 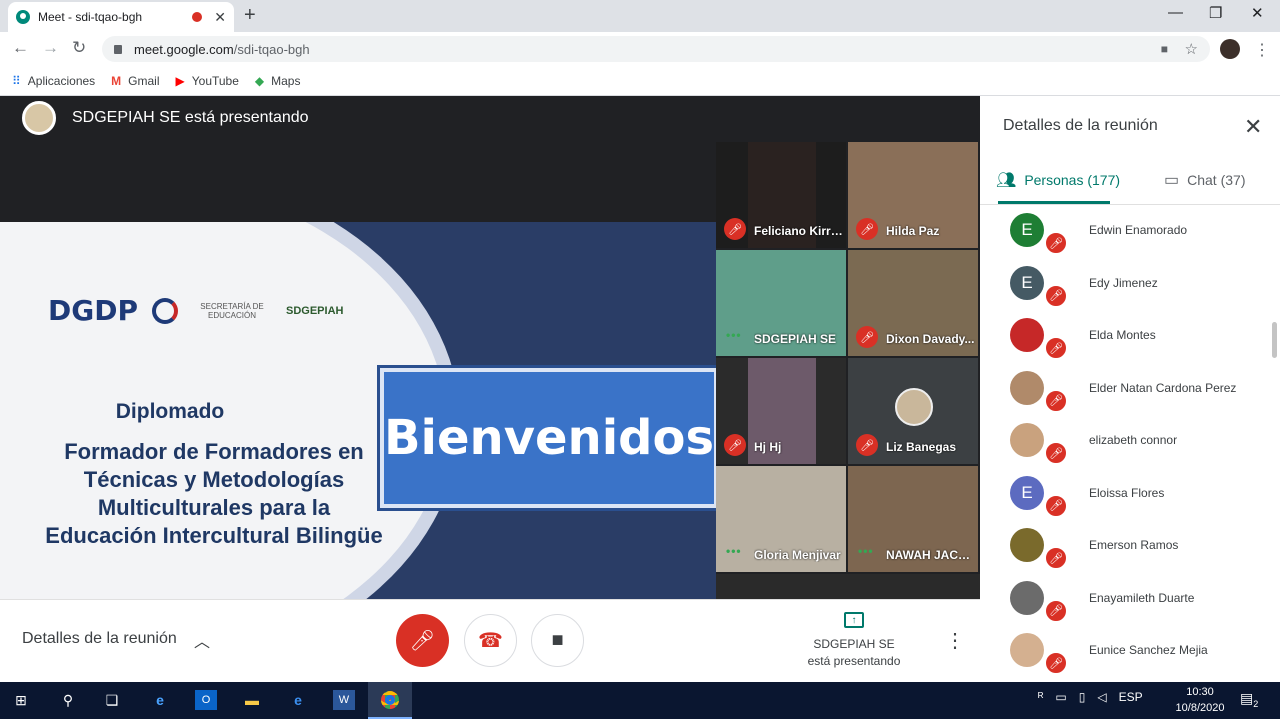 What do you see at coordinates (781, 519) in the screenshot?
I see `participant-tile: ••• Gloria Menjivar` at bounding box center [781, 519].